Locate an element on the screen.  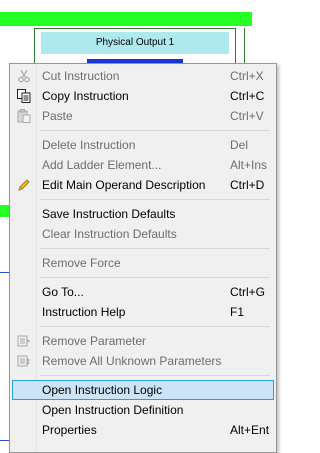
menu-item-go-to: Go To... Ctrl+G is located at coordinates (143, 292).